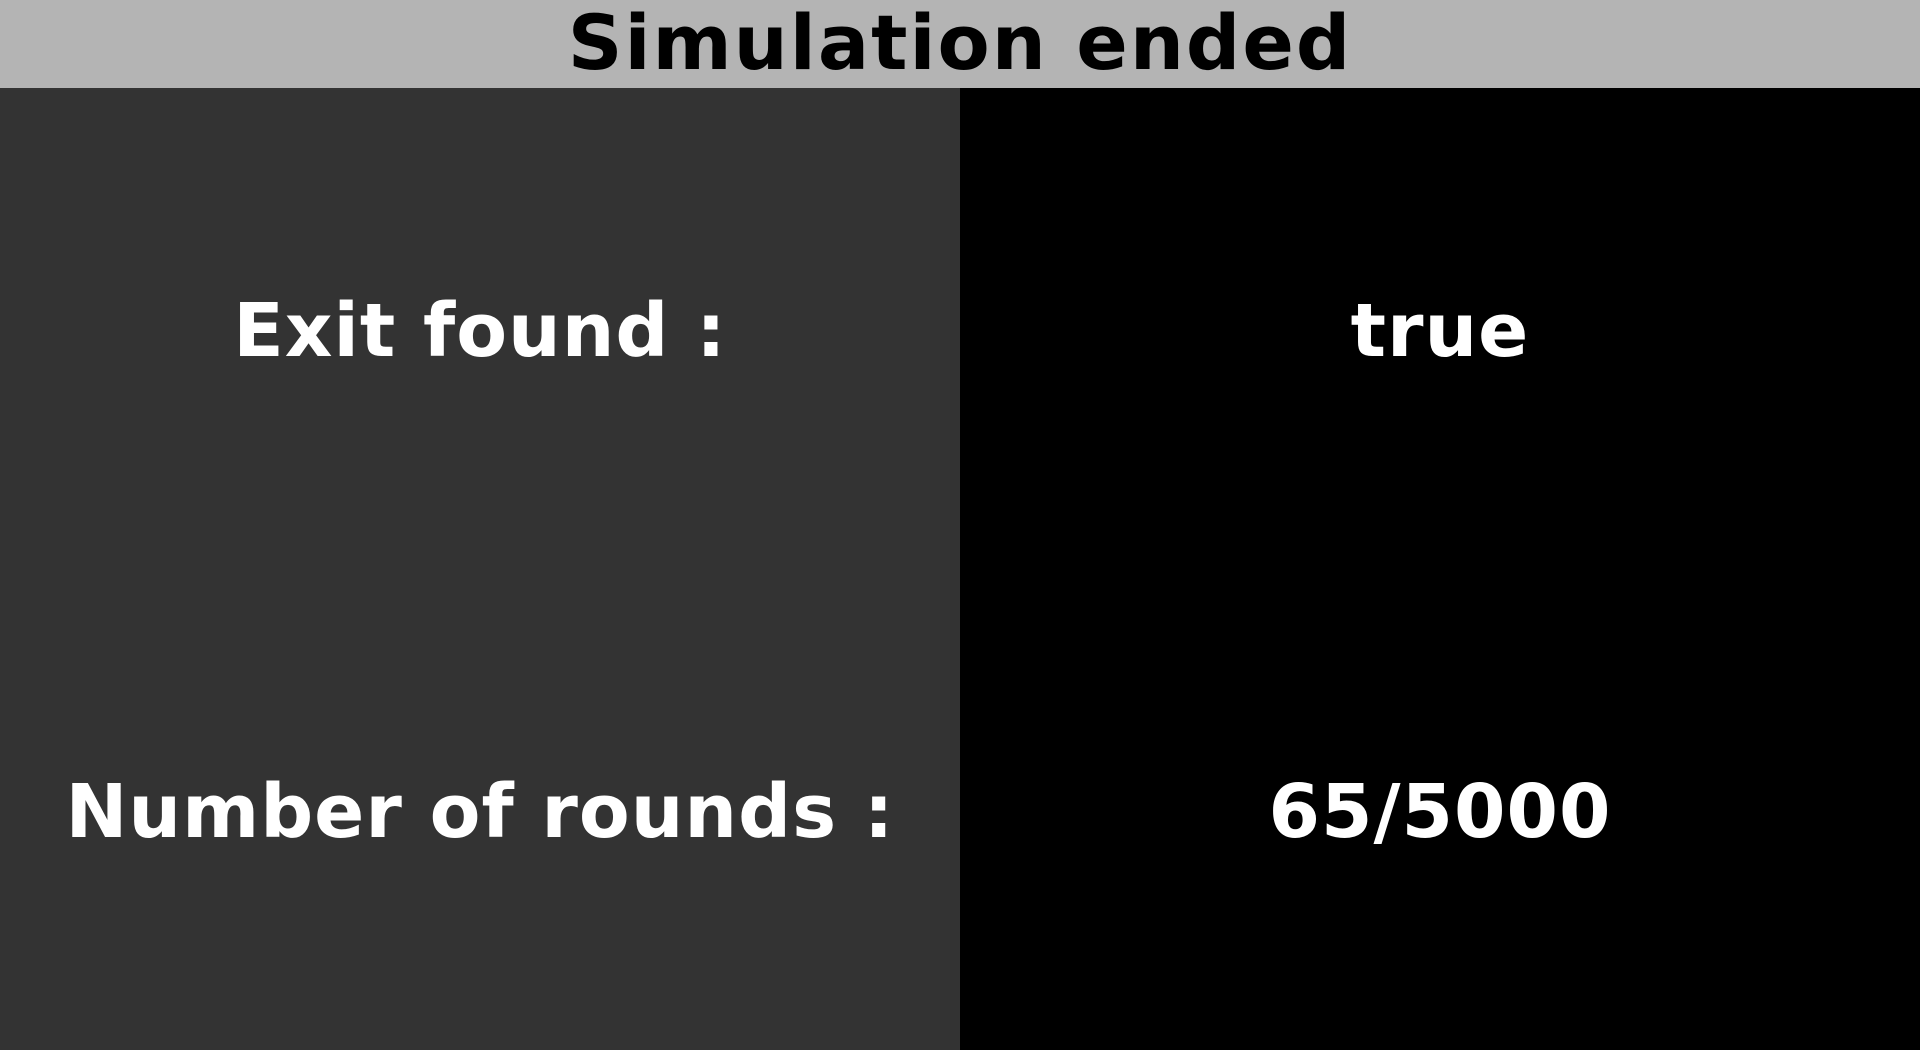 This screenshot has height=1050, width=1920. I want to click on title-bar: Simulation ended, so click(960, 44).